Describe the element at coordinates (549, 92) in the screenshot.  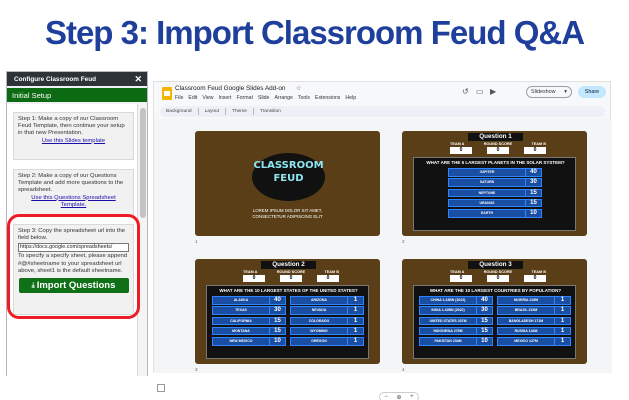
I see `slideshow-button: Slideshow ▾` at that location.